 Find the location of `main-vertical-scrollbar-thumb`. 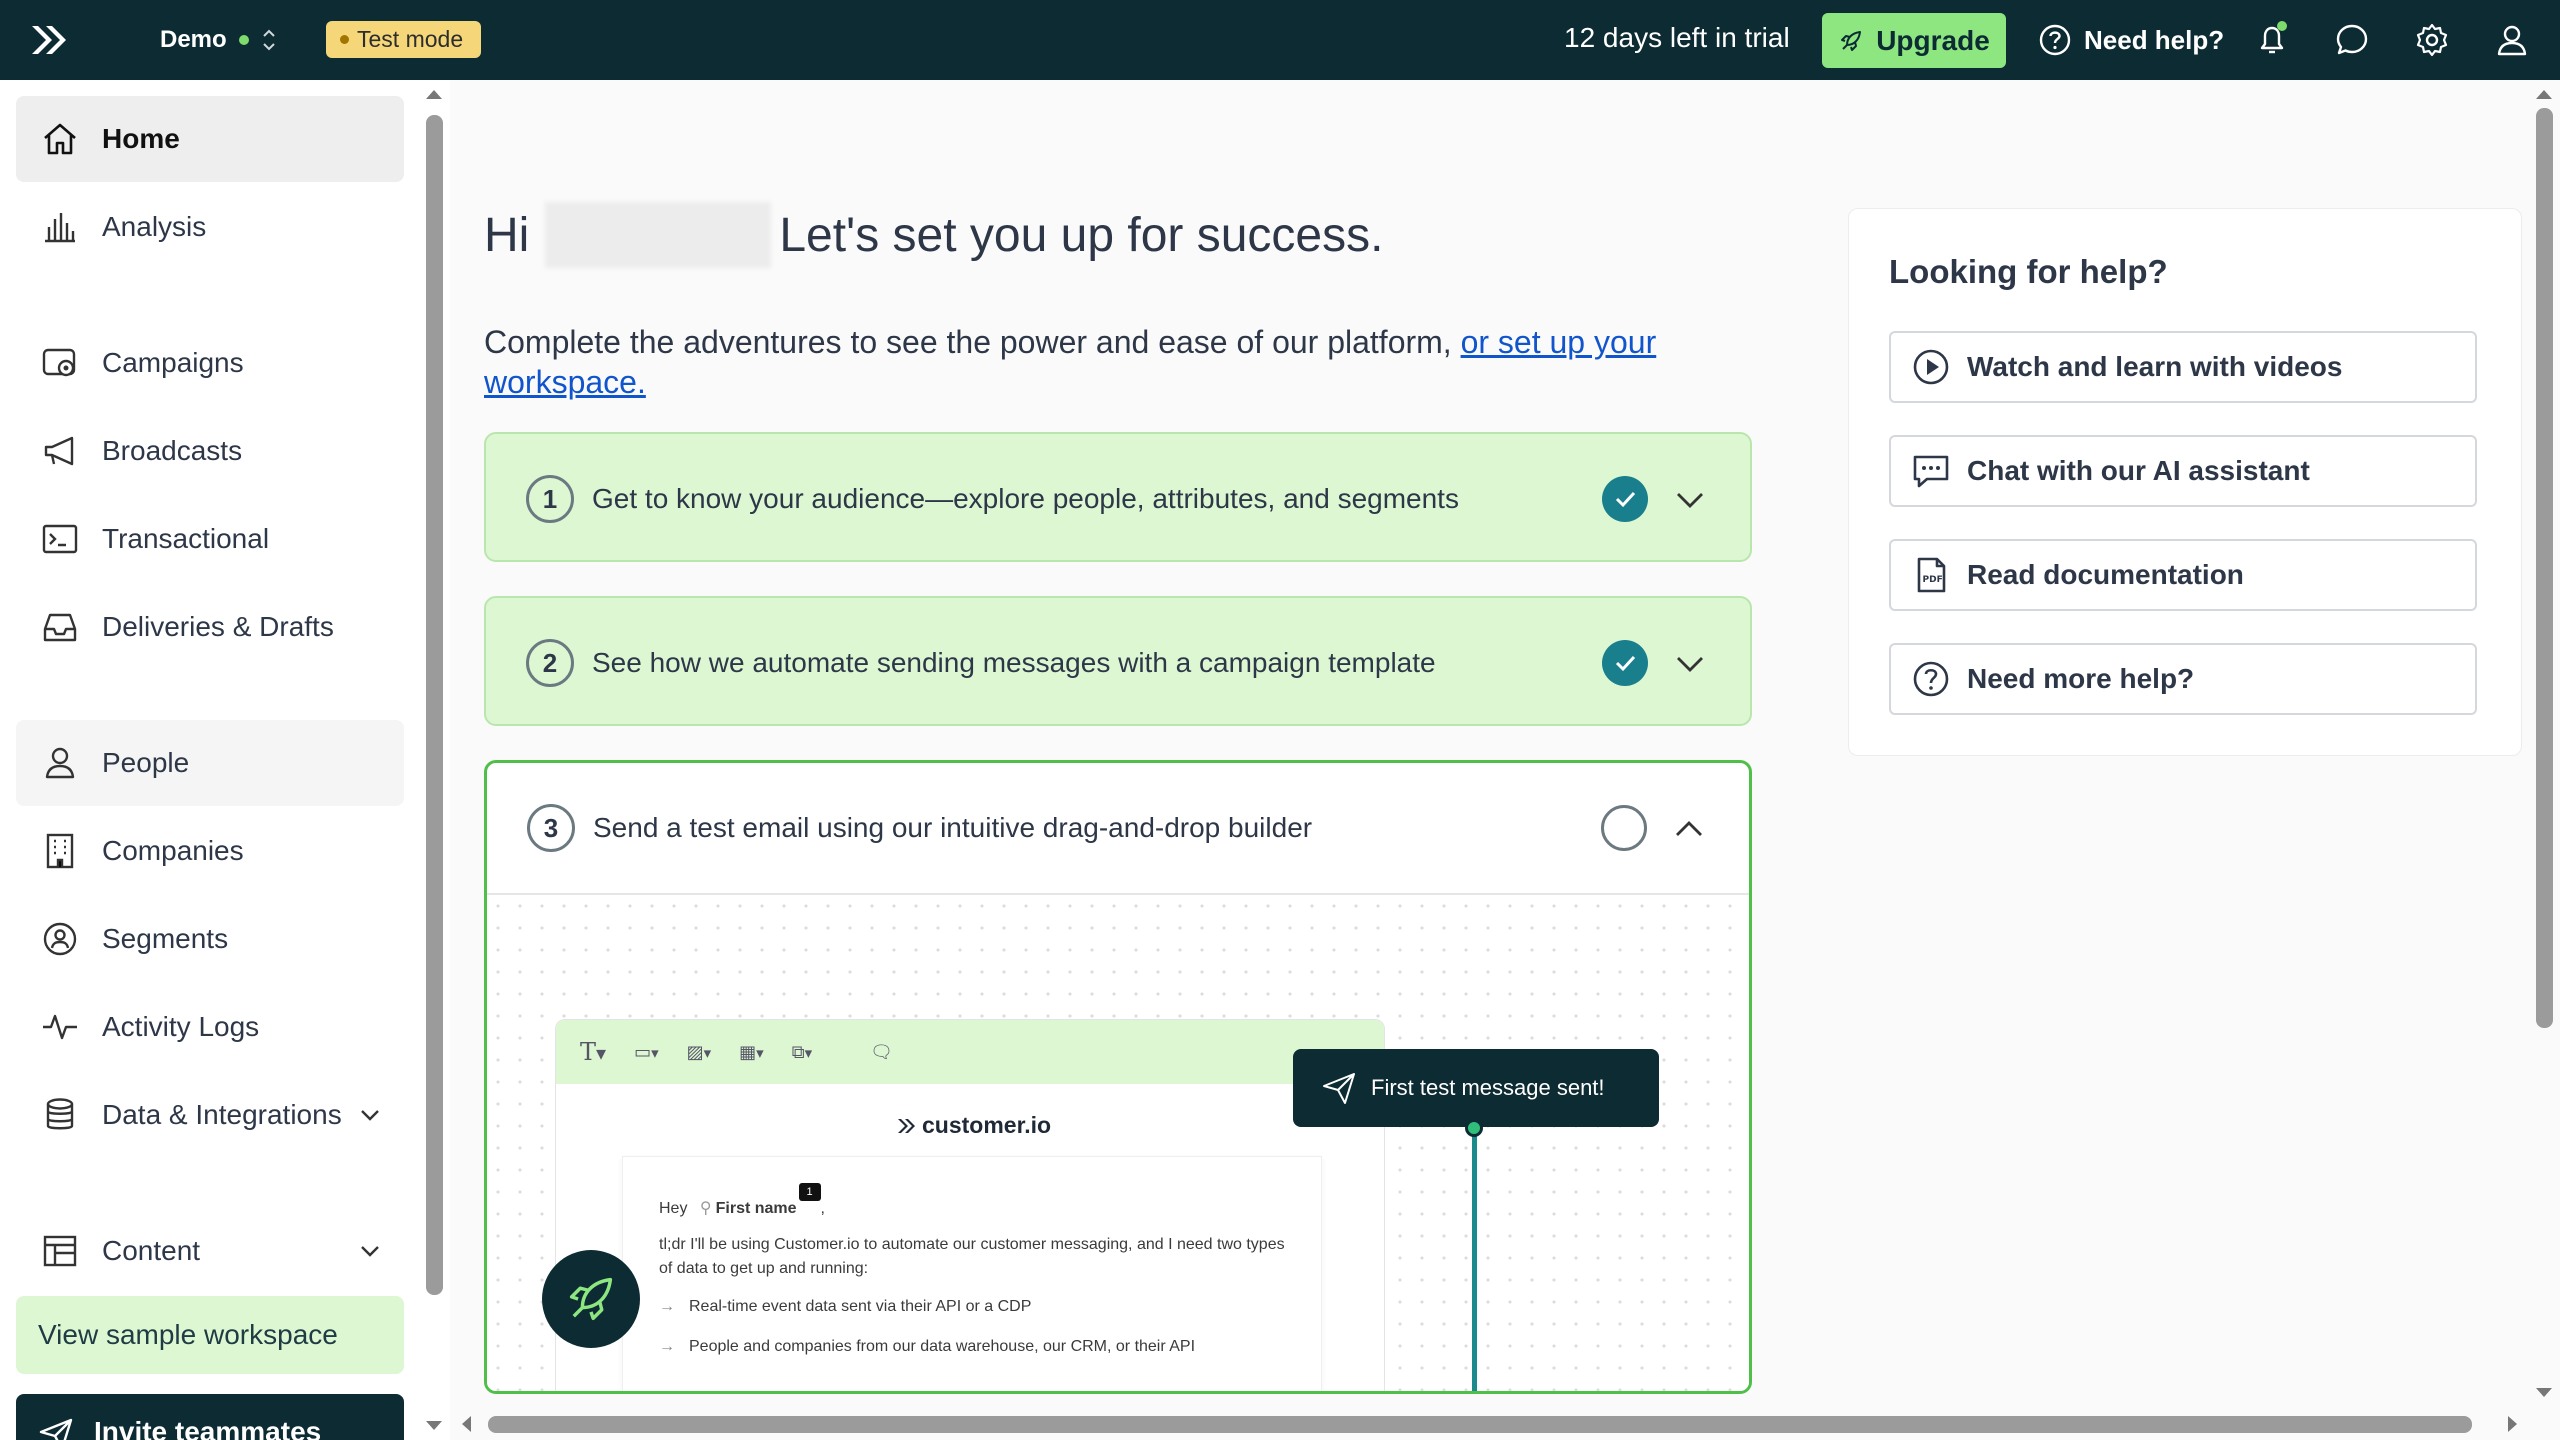

main-vertical-scrollbar-thumb is located at coordinates (2544, 568).